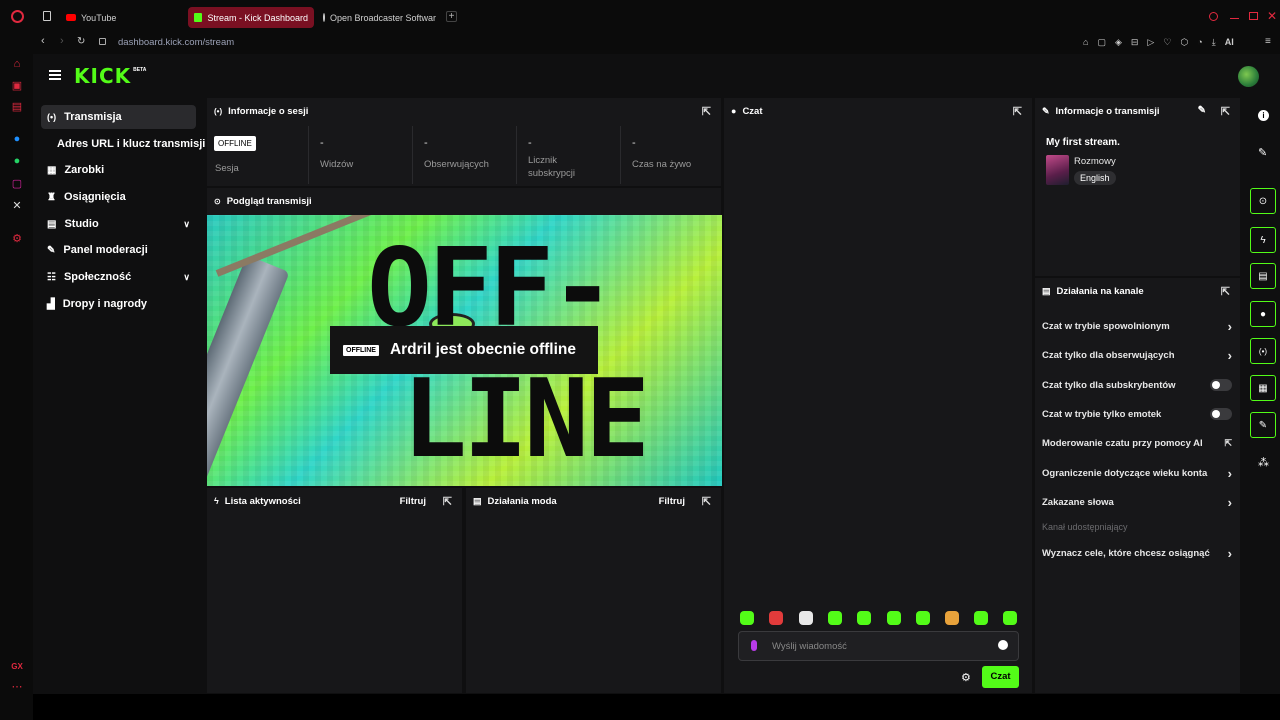  What do you see at coordinates (593, 590) in the screenshot?
I see `mod-actions-panel: ▤ Działania moda Filtruj ⇱` at bounding box center [593, 590].